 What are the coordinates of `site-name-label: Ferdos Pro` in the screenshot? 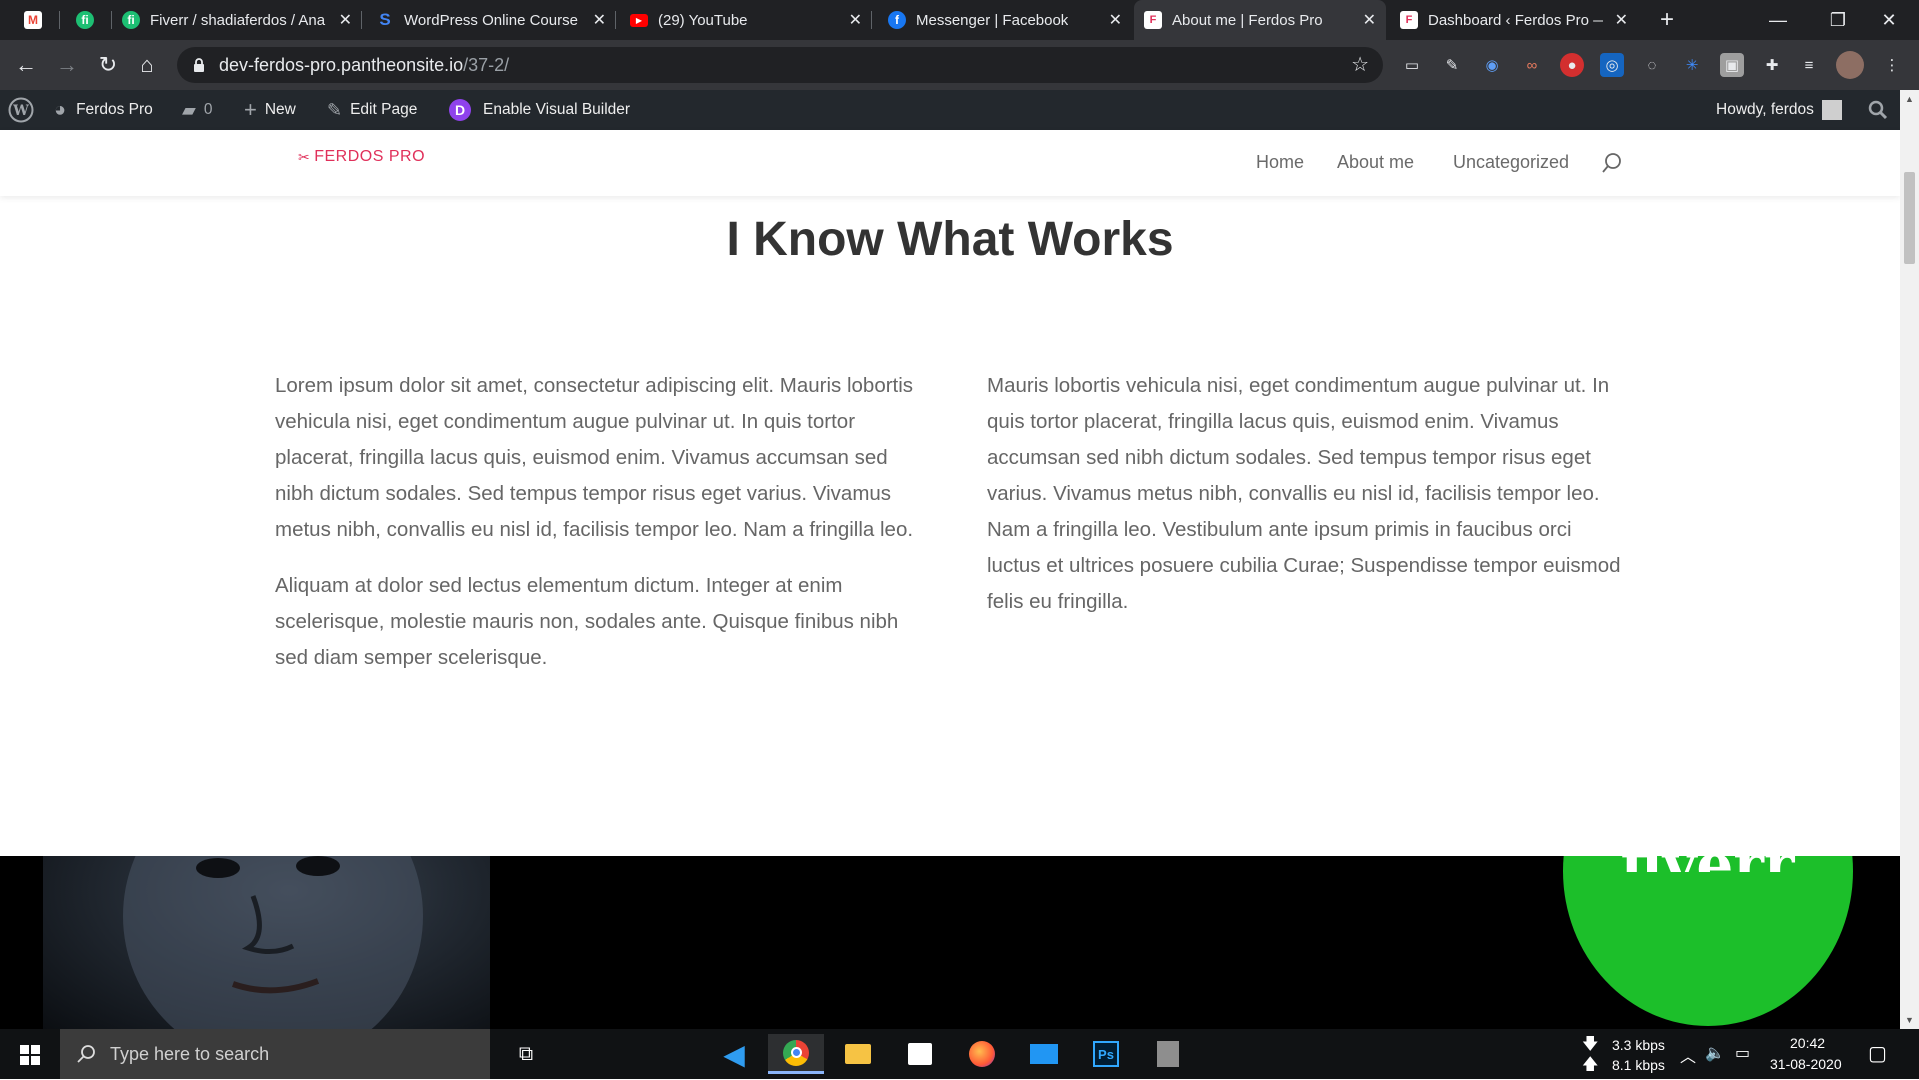 It's located at (114, 109).